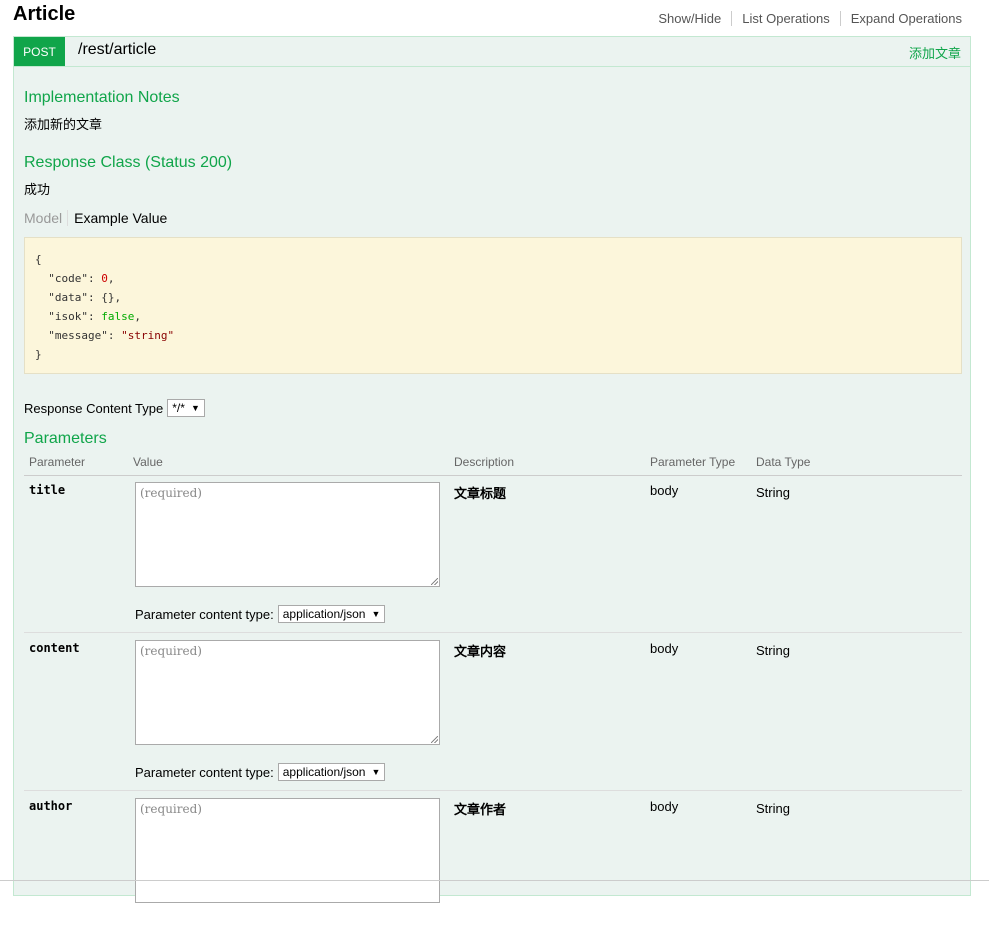 This screenshot has height=949, width=989. I want to click on json-value-code: 0, so click(104, 278).